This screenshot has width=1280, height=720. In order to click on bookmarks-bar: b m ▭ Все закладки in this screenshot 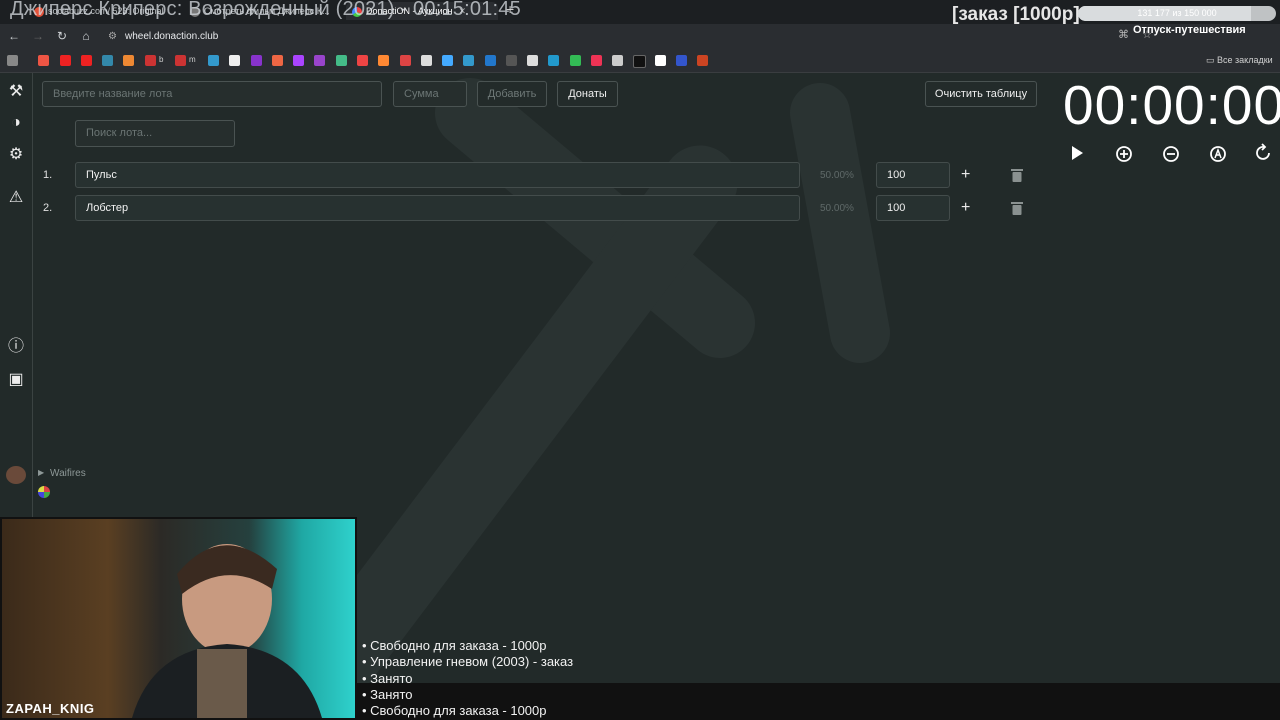, I will do `click(640, 61)`.